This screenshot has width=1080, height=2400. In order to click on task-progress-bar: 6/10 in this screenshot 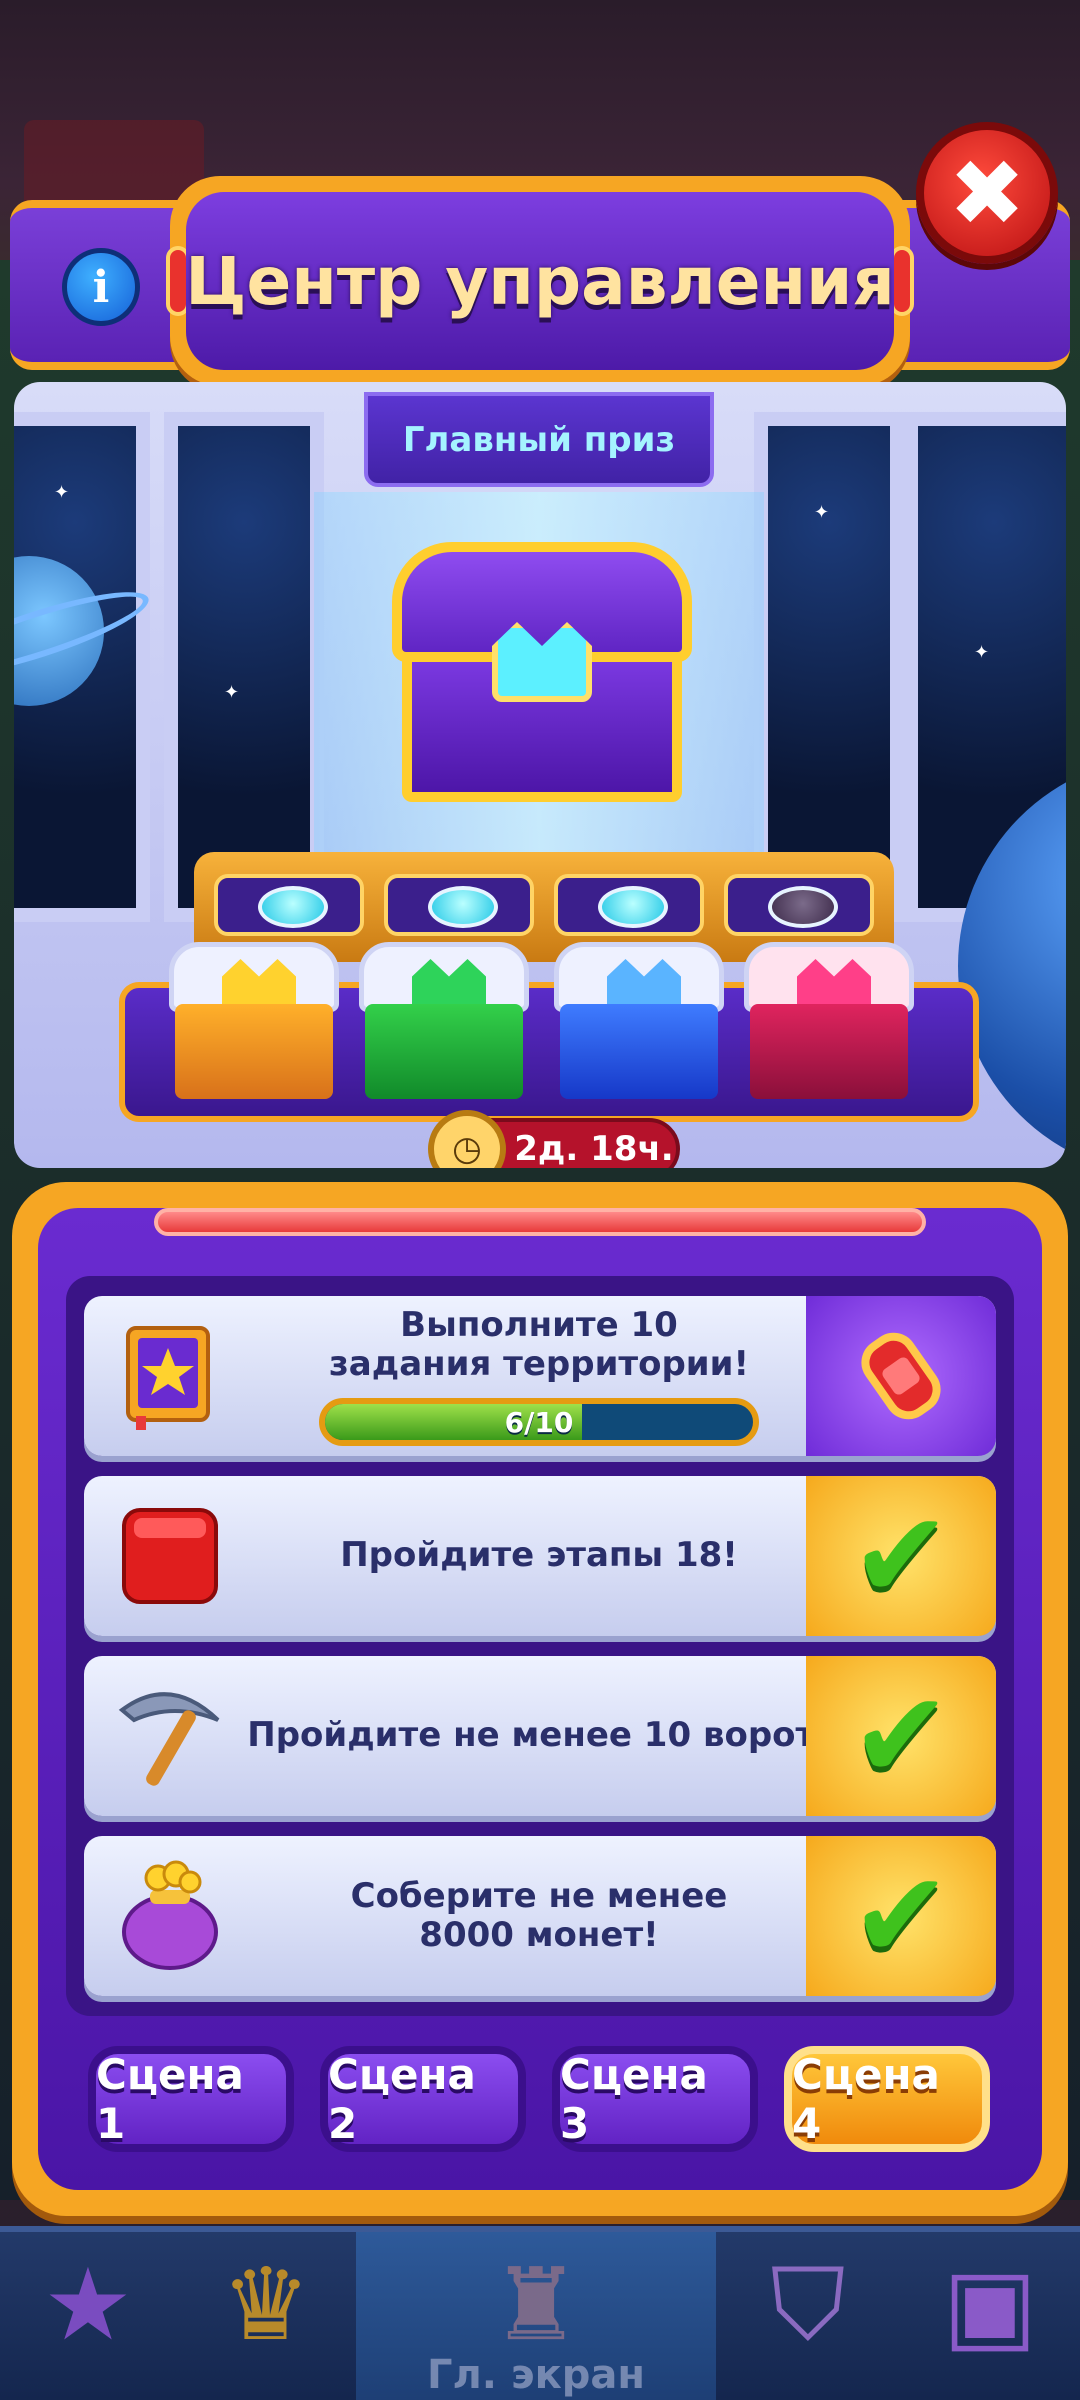, I will do `click(539, 1422)`.